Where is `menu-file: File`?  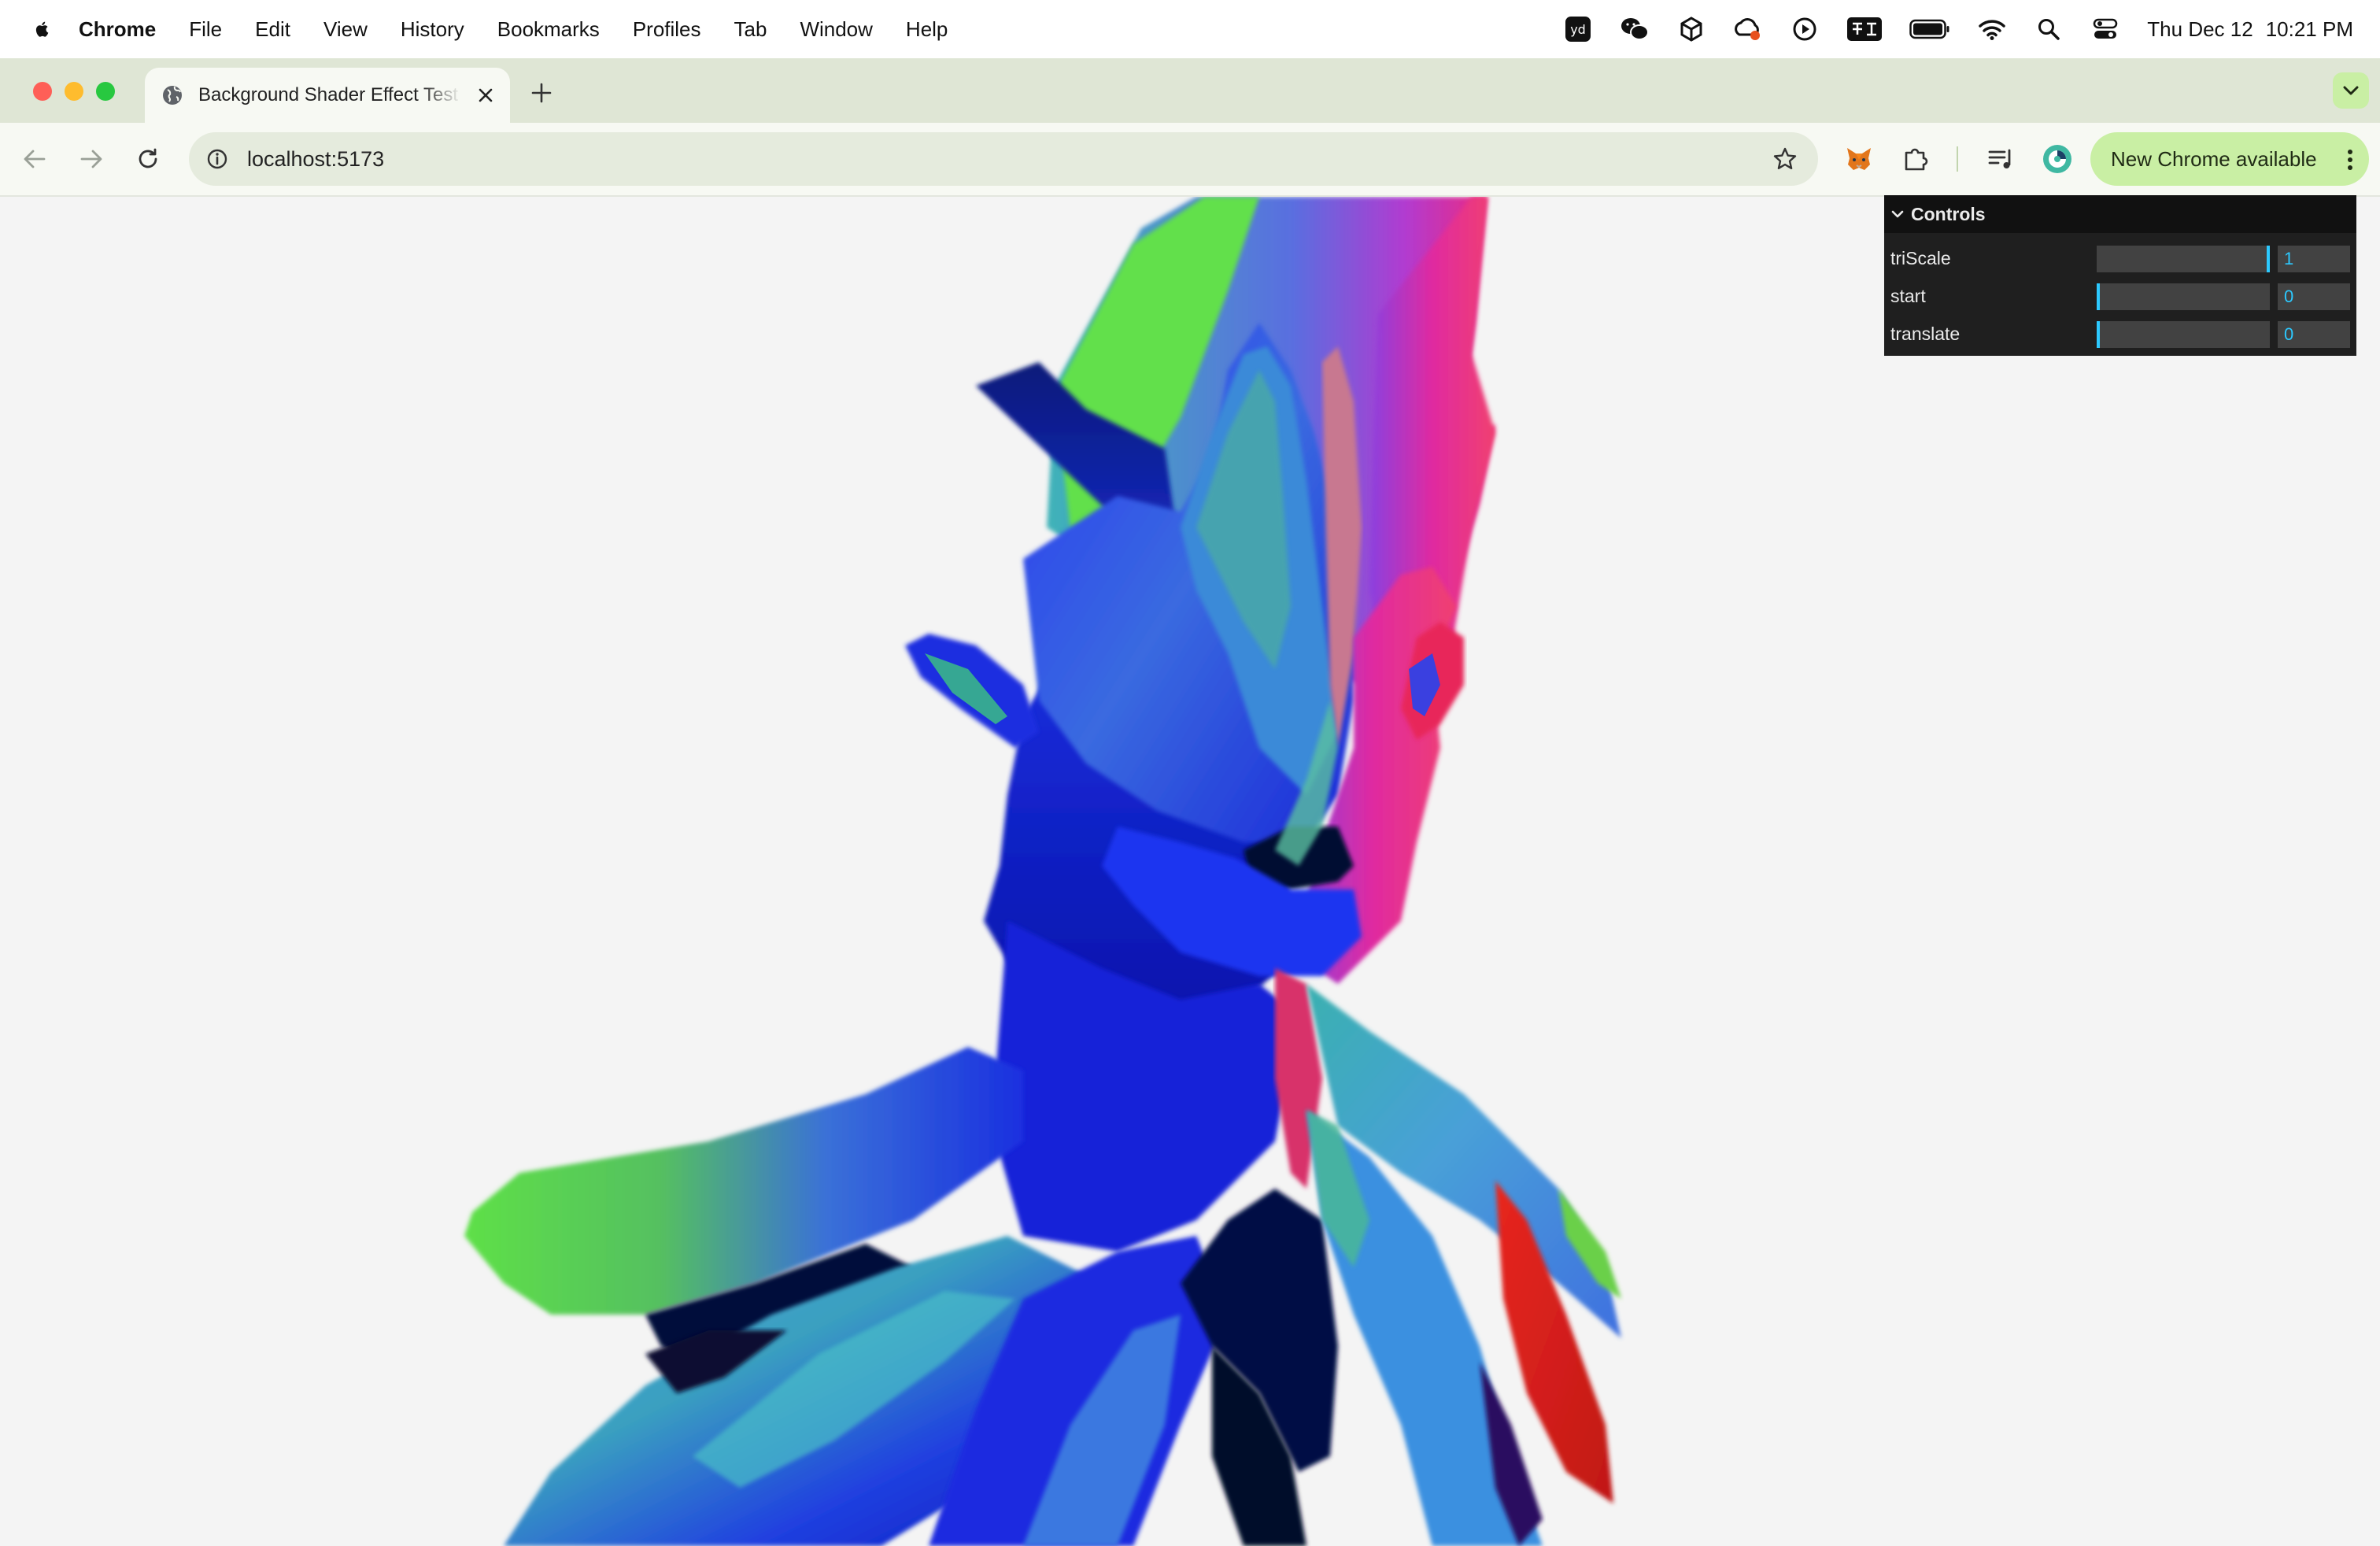
menu-file: File is located at coordinates (205, 29).